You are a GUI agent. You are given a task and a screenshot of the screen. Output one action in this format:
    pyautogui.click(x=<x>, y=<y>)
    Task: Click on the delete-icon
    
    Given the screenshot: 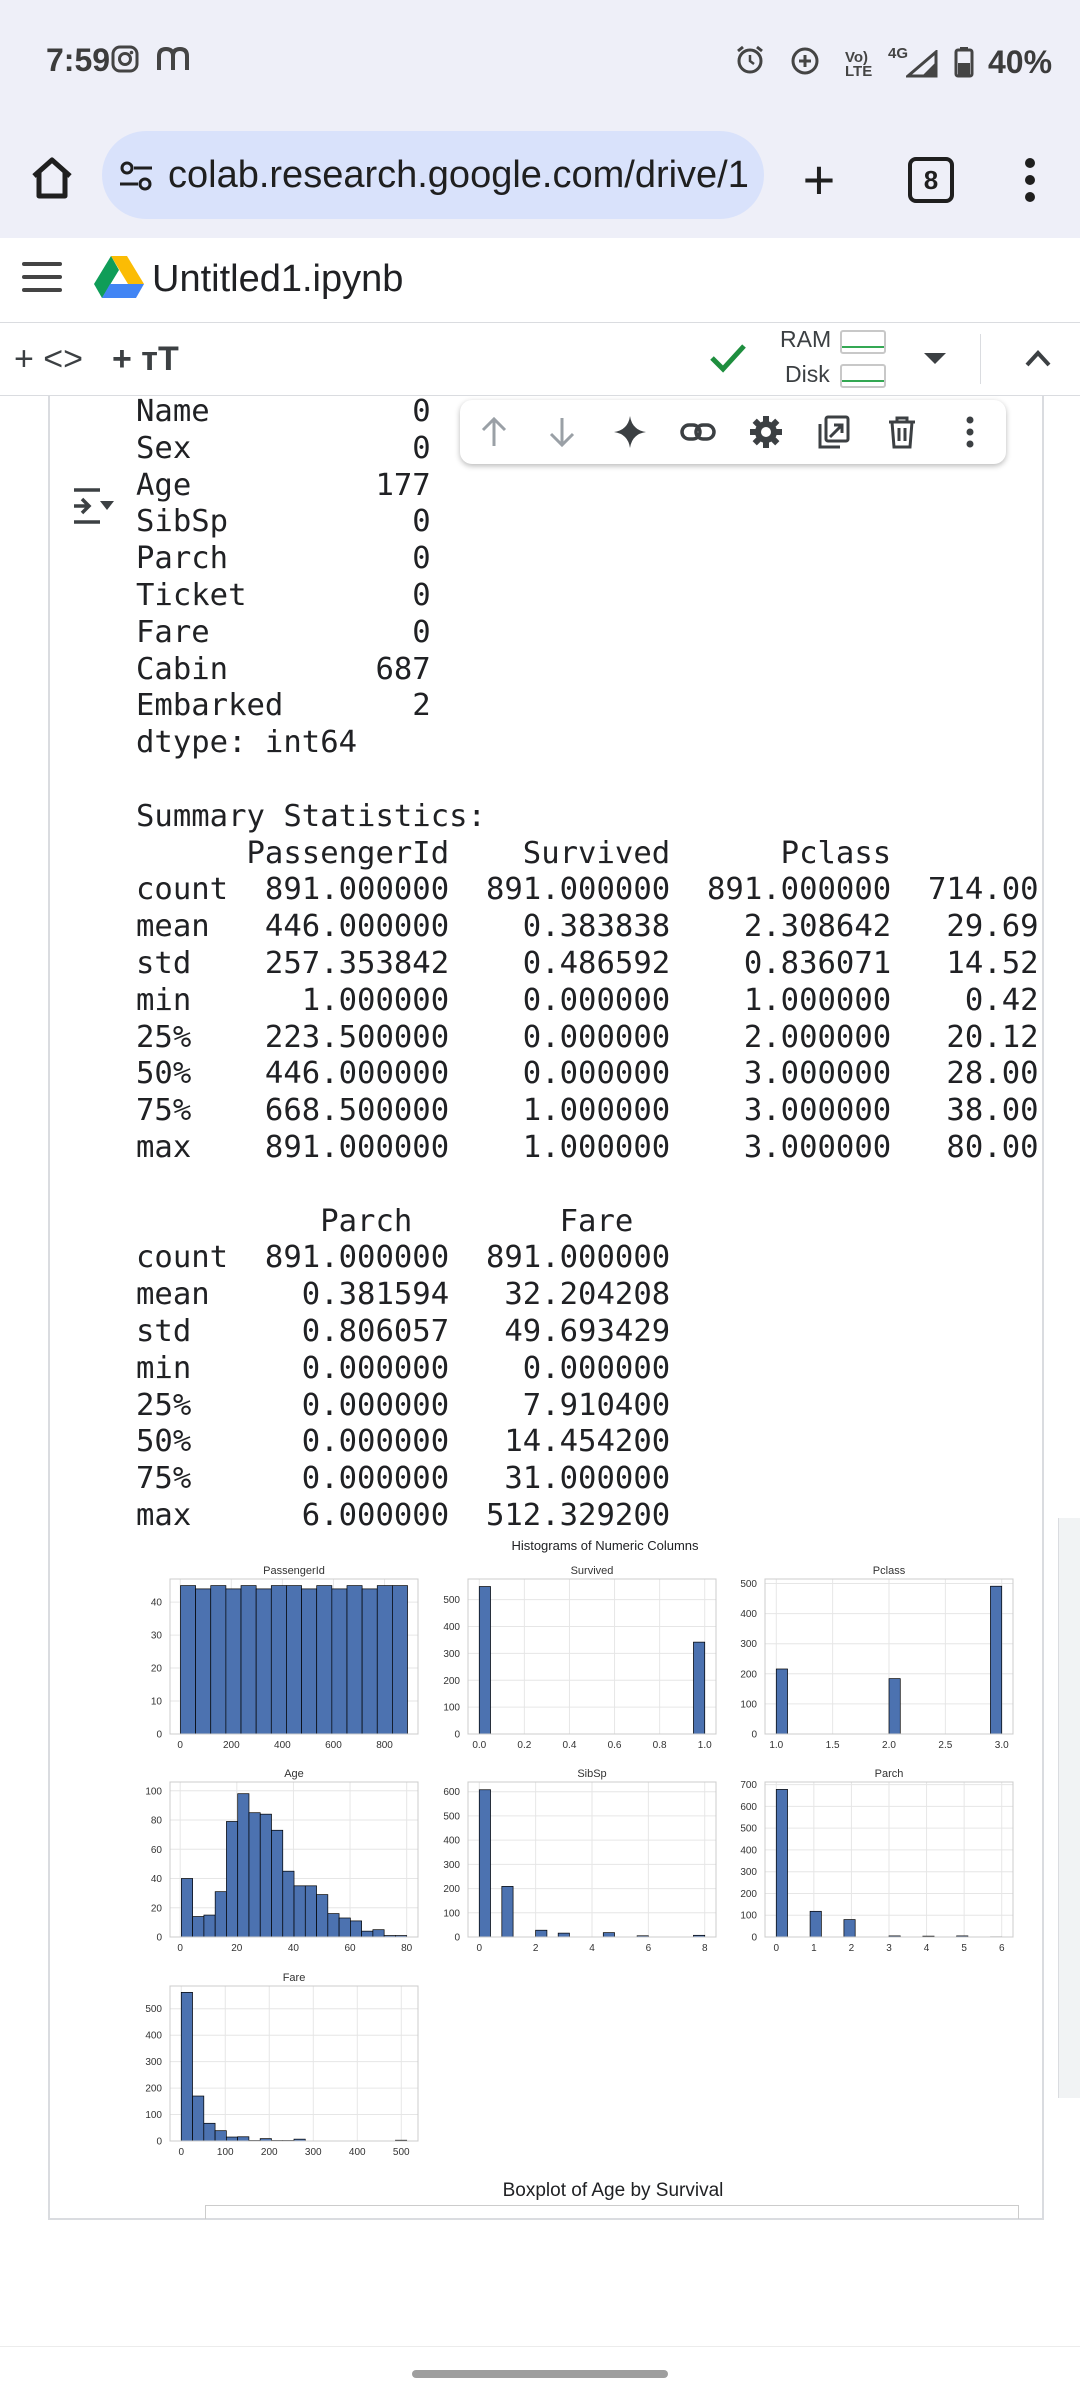 What is the action you would take?
    pyautogui.click(x=902, y=432)
    